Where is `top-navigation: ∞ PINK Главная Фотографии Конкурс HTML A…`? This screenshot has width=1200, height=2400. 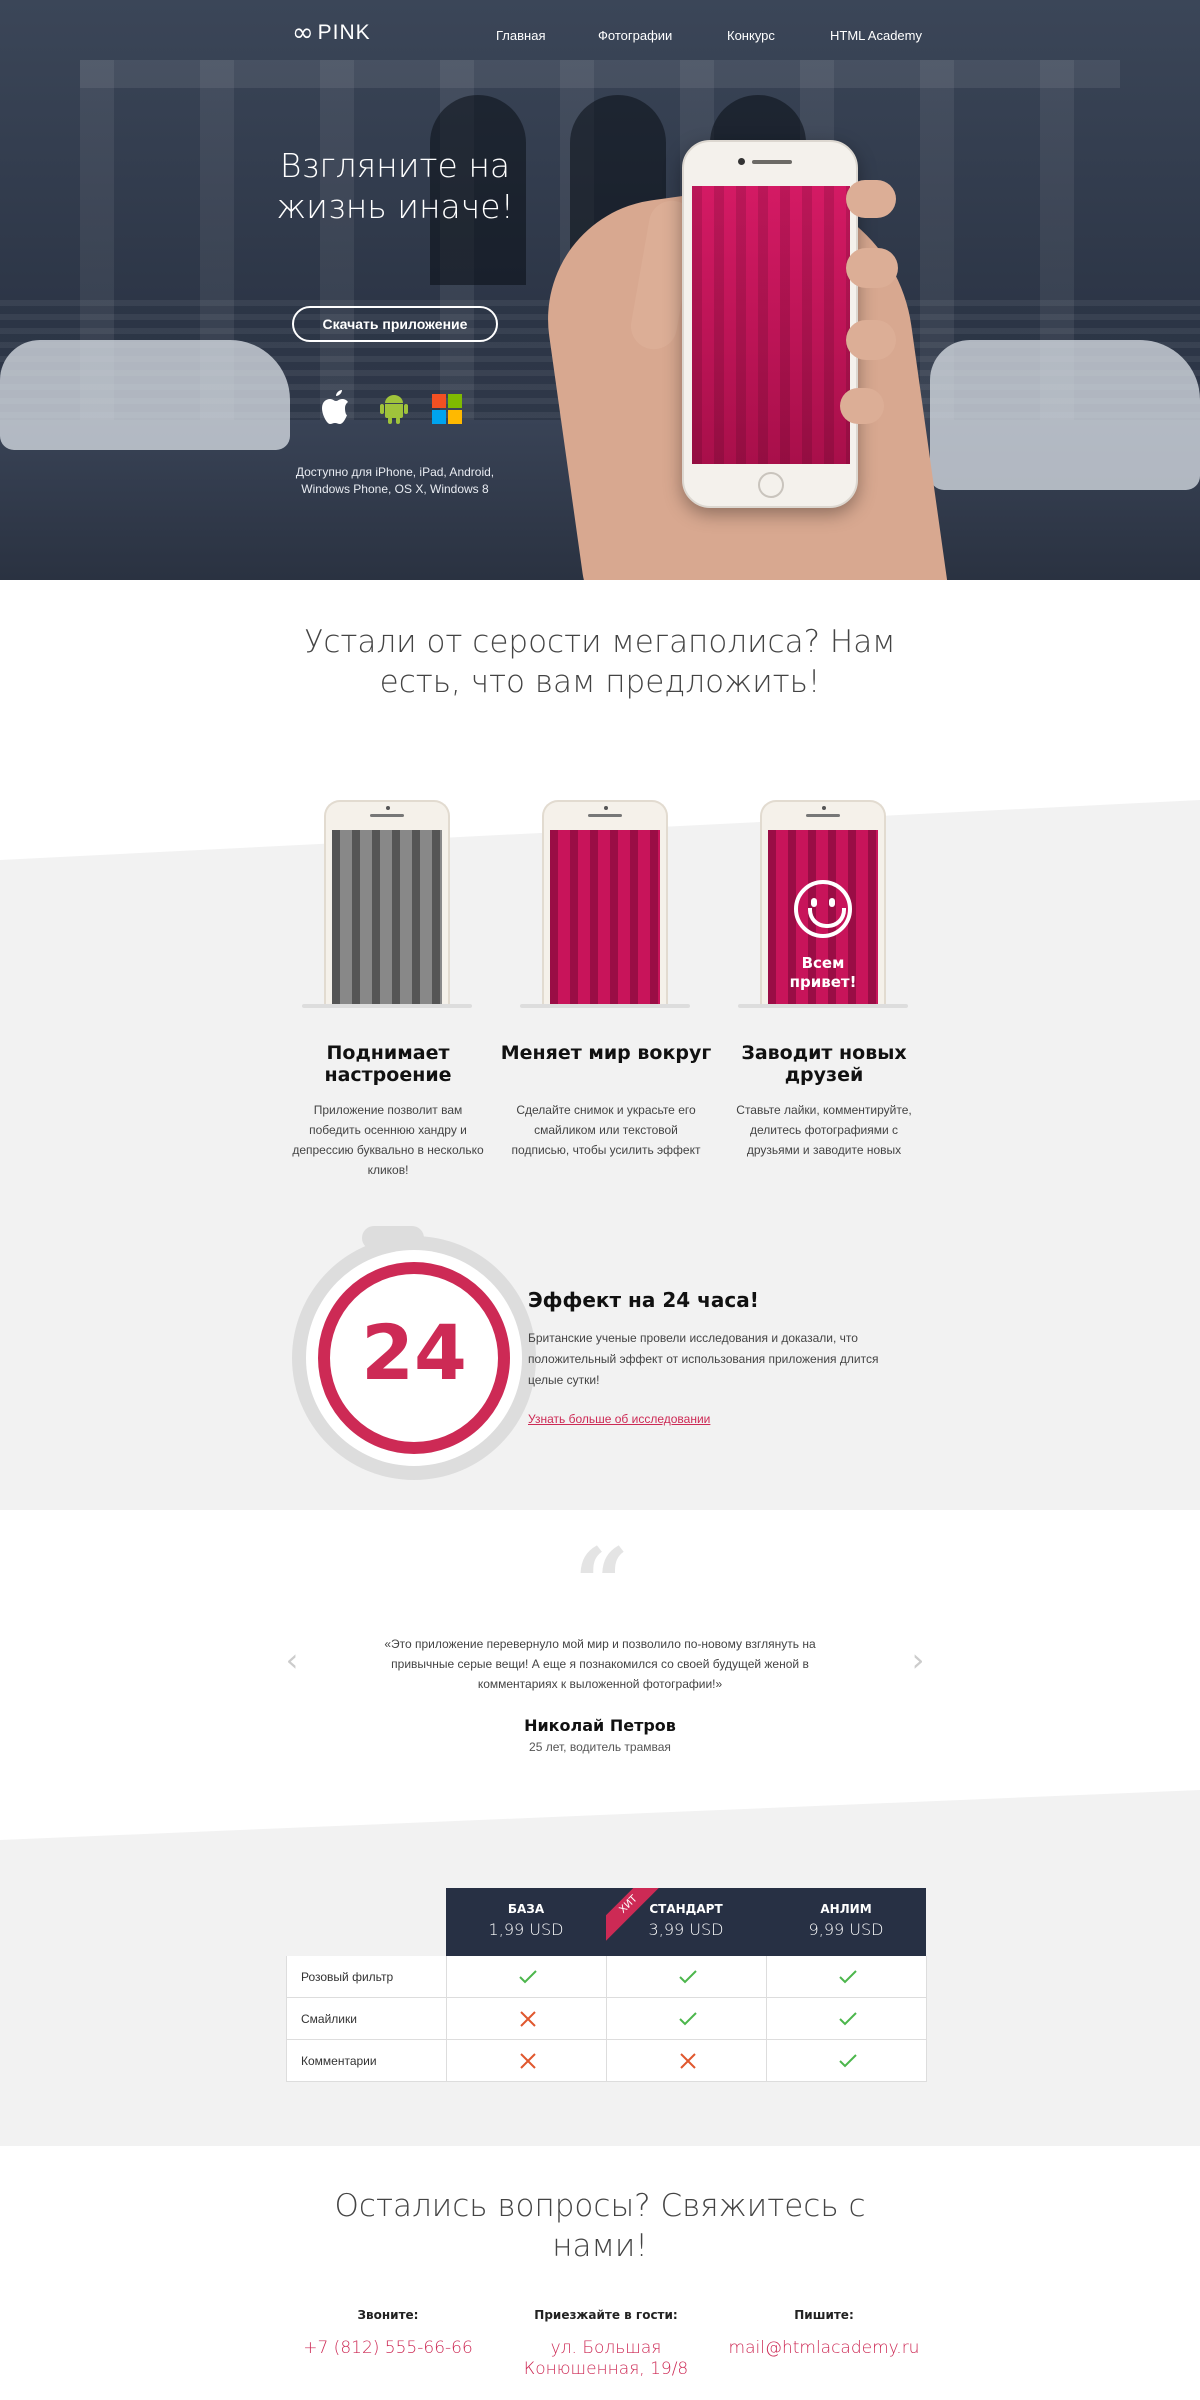
top-navigation: ∞ PINK Главная Фотографии Конкурс HTML A… is located at coordinates (600, 37).